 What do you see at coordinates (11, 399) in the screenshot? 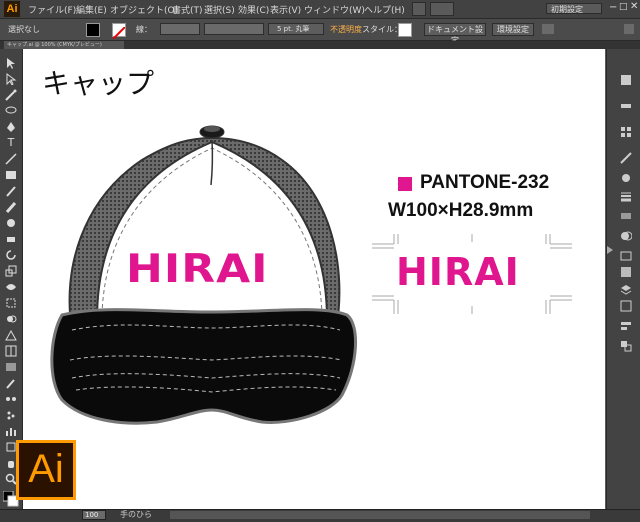
I see `blend-tool-icon` at bounding box center [11, 399].